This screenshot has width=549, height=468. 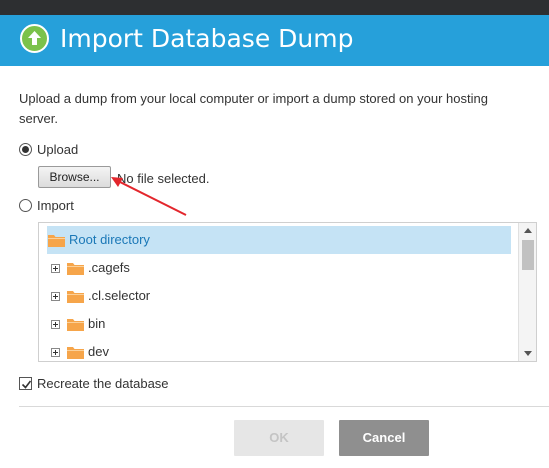 I want to click on tree-label: bin, so click(x=97, y=323).